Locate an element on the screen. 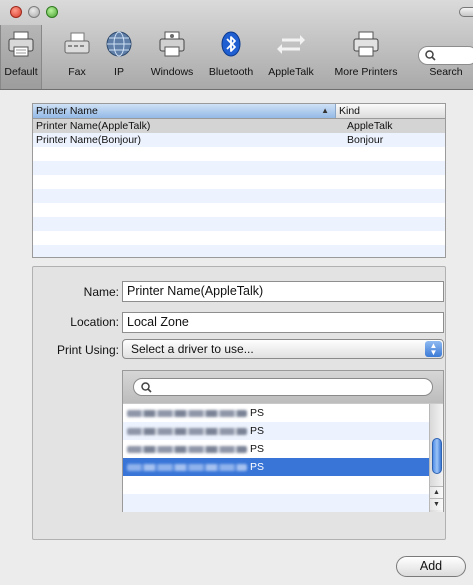 This screenshot has width=473, height=585. column-header-printer-name-label: Printer Name is located at coordinates (67, 111).